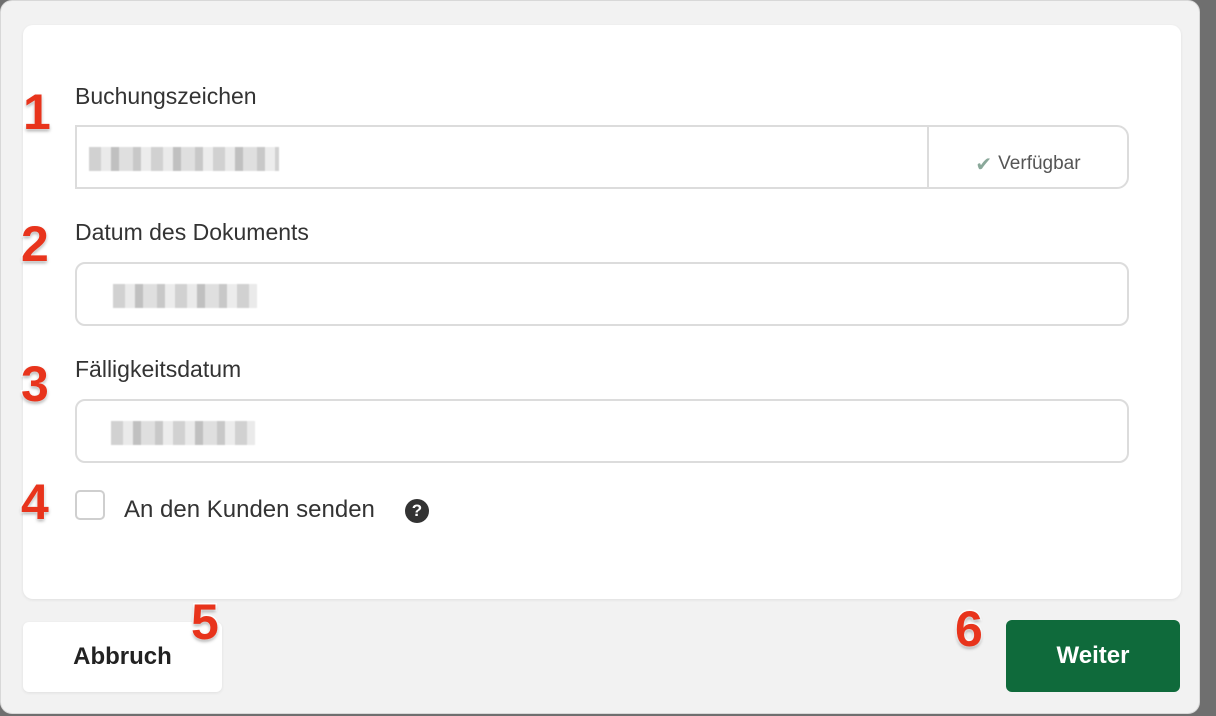 This screenshot has height=716, width=1216. What do you see at coordinates (205, 622) in the screenshot?
I see `annotation-5: 5` at bounding box center [205, 622].